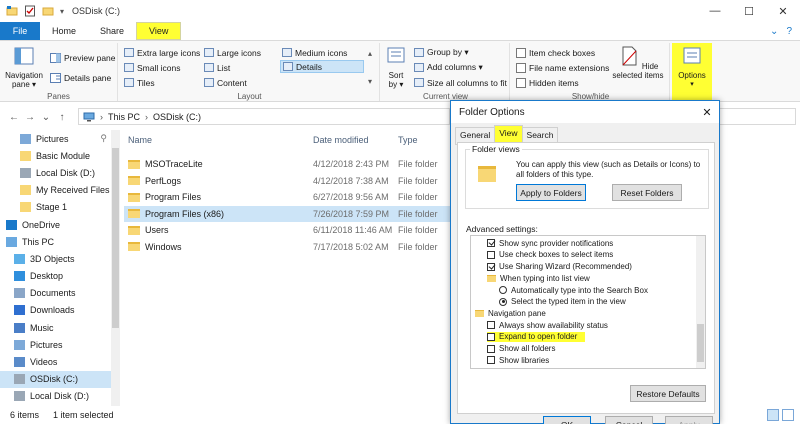  I want to click on sidebar-item: Pictures, so click(55, 344).